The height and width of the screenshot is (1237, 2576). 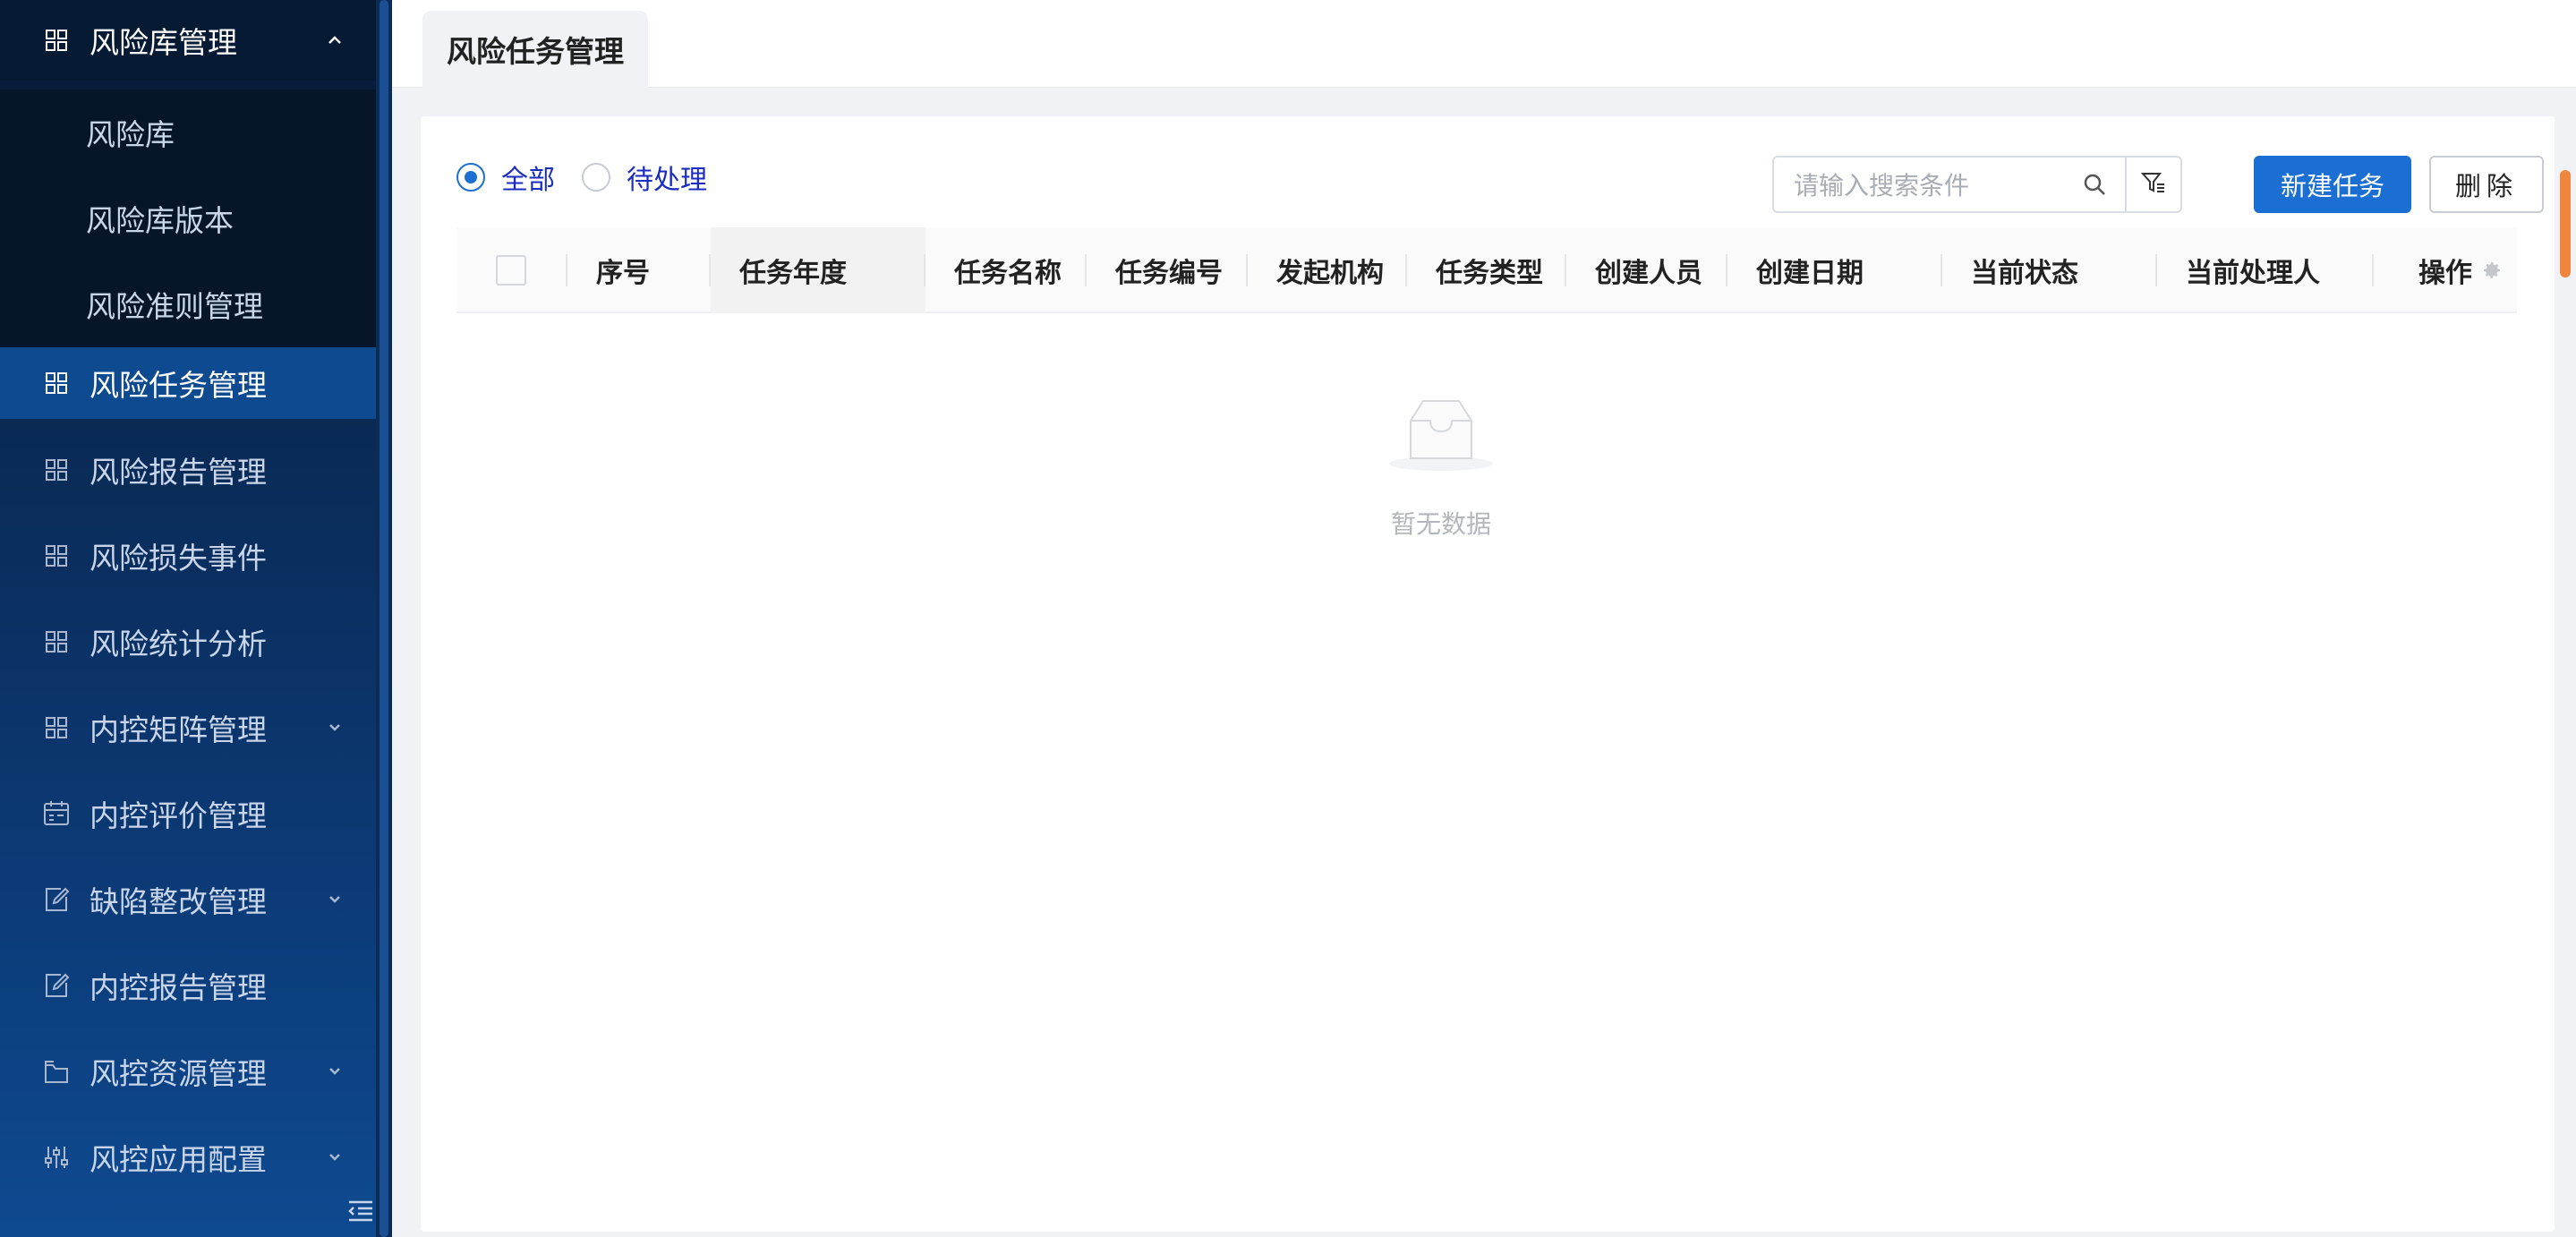 I want to click on sidebar-item-label: 内控报告管理, so click(x=178, y=987).